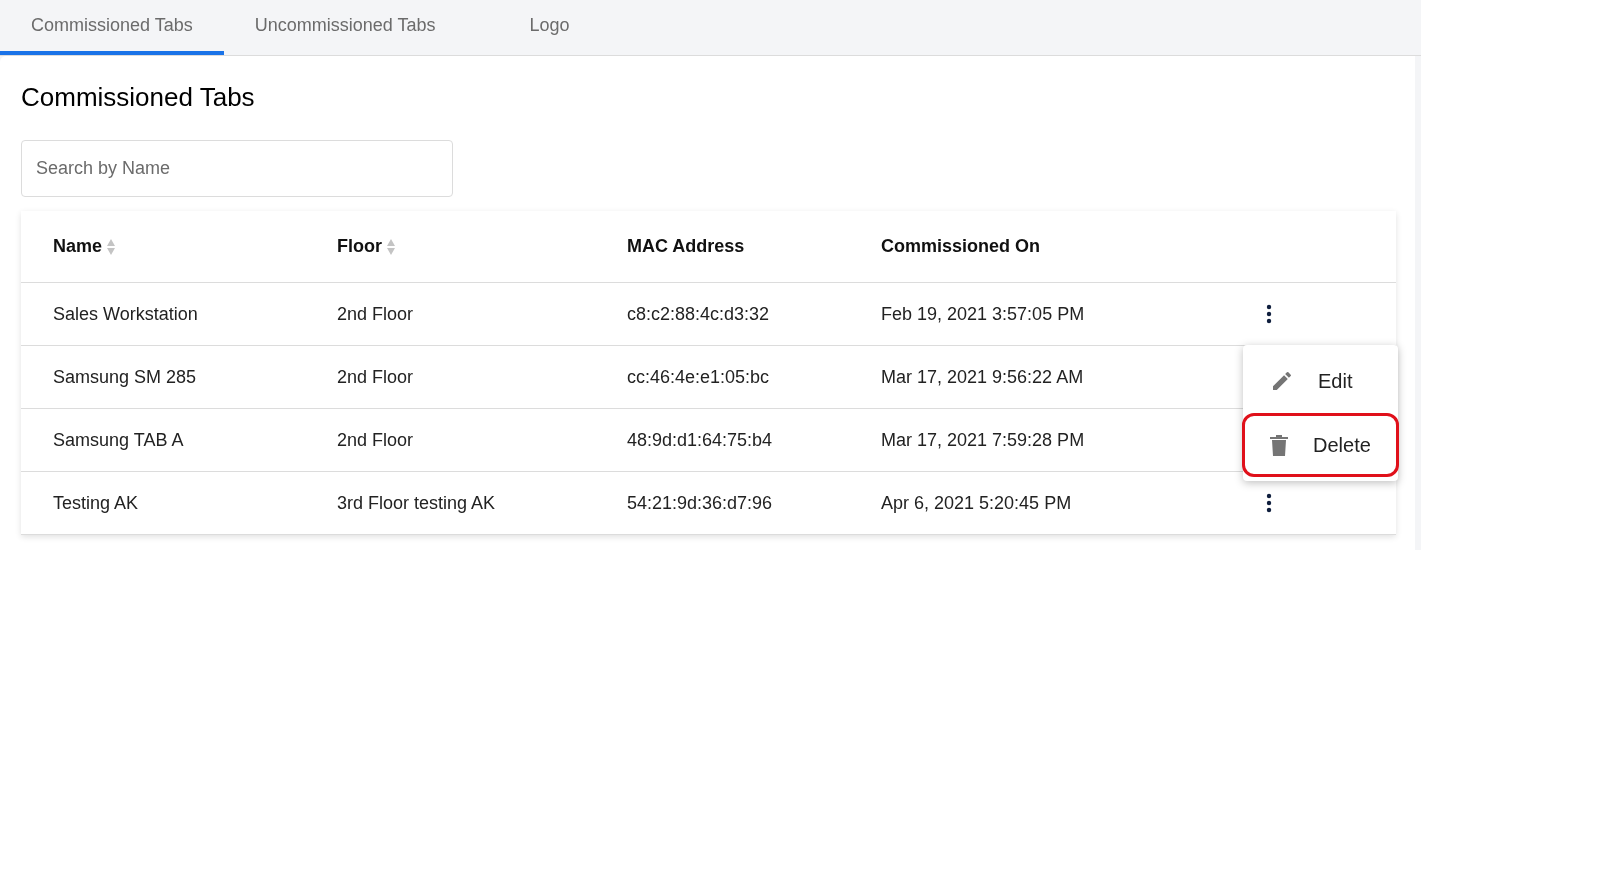 The width and height of the screenshot is (1600, 896). Describe the element at coordinates (983, 313) in the screenshot. I see `table-cell: Feb 19, 2021 3:57:05 PM` at that location.